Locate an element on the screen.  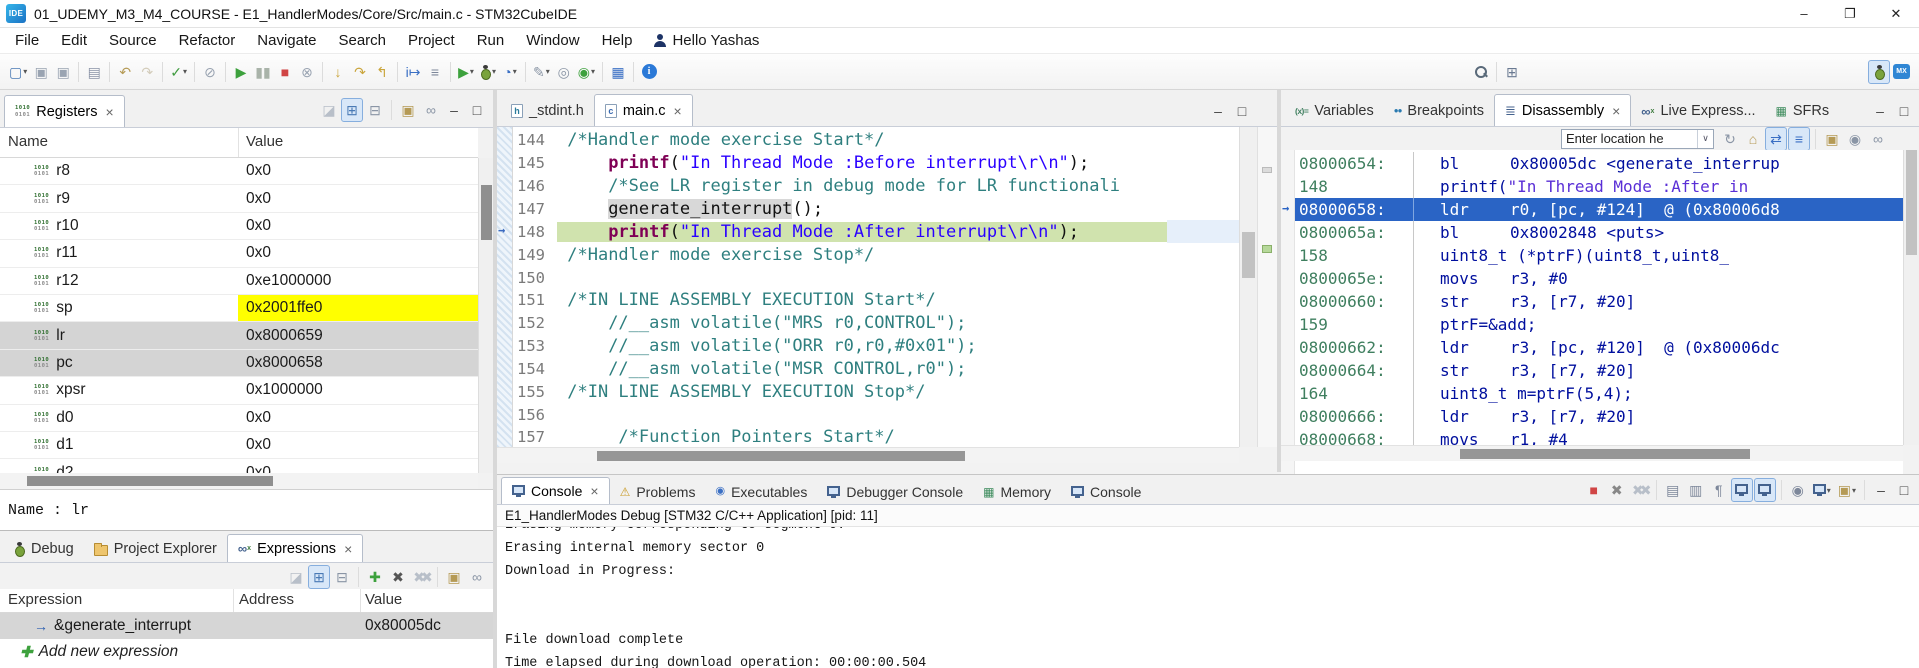
layout-tree-button: ⊞ is located at coordinates (319, 577).